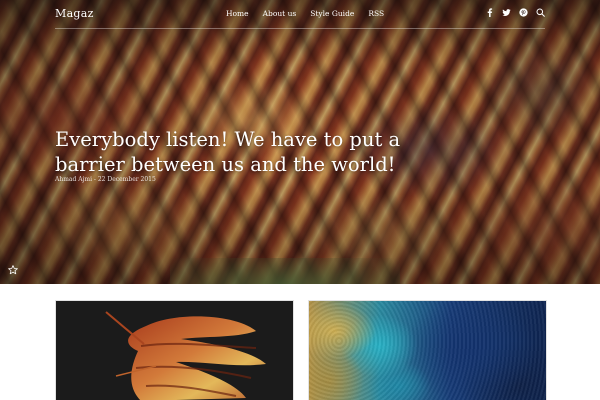 The image size is (600, 400). I want to click on facebook-icon, so click(489, 12).